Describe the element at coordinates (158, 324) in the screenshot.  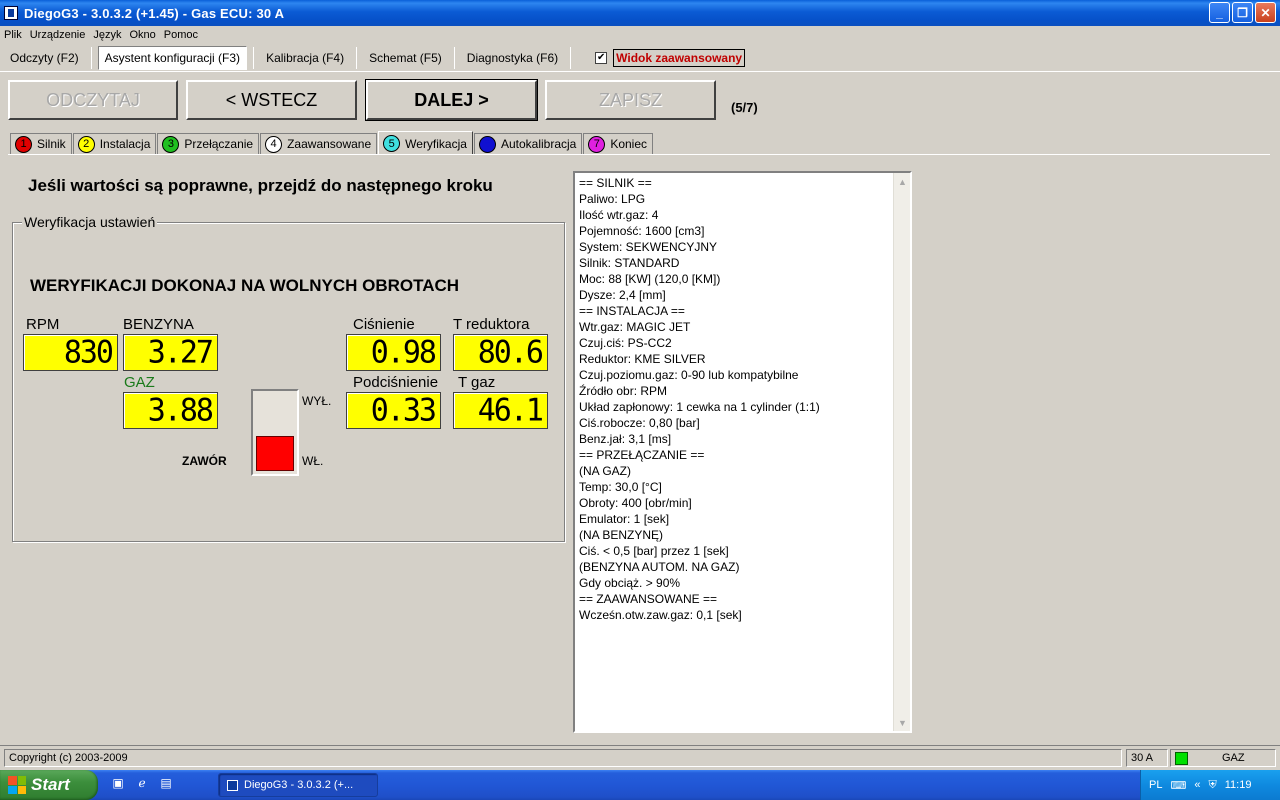
I see `benzyna-label: BENZYNA` at that location.